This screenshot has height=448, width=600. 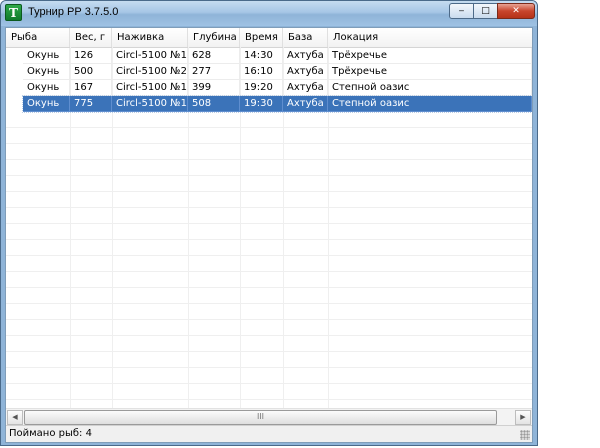 I want to click on column-header-depth: Глубина, so click(x=214, y=37).